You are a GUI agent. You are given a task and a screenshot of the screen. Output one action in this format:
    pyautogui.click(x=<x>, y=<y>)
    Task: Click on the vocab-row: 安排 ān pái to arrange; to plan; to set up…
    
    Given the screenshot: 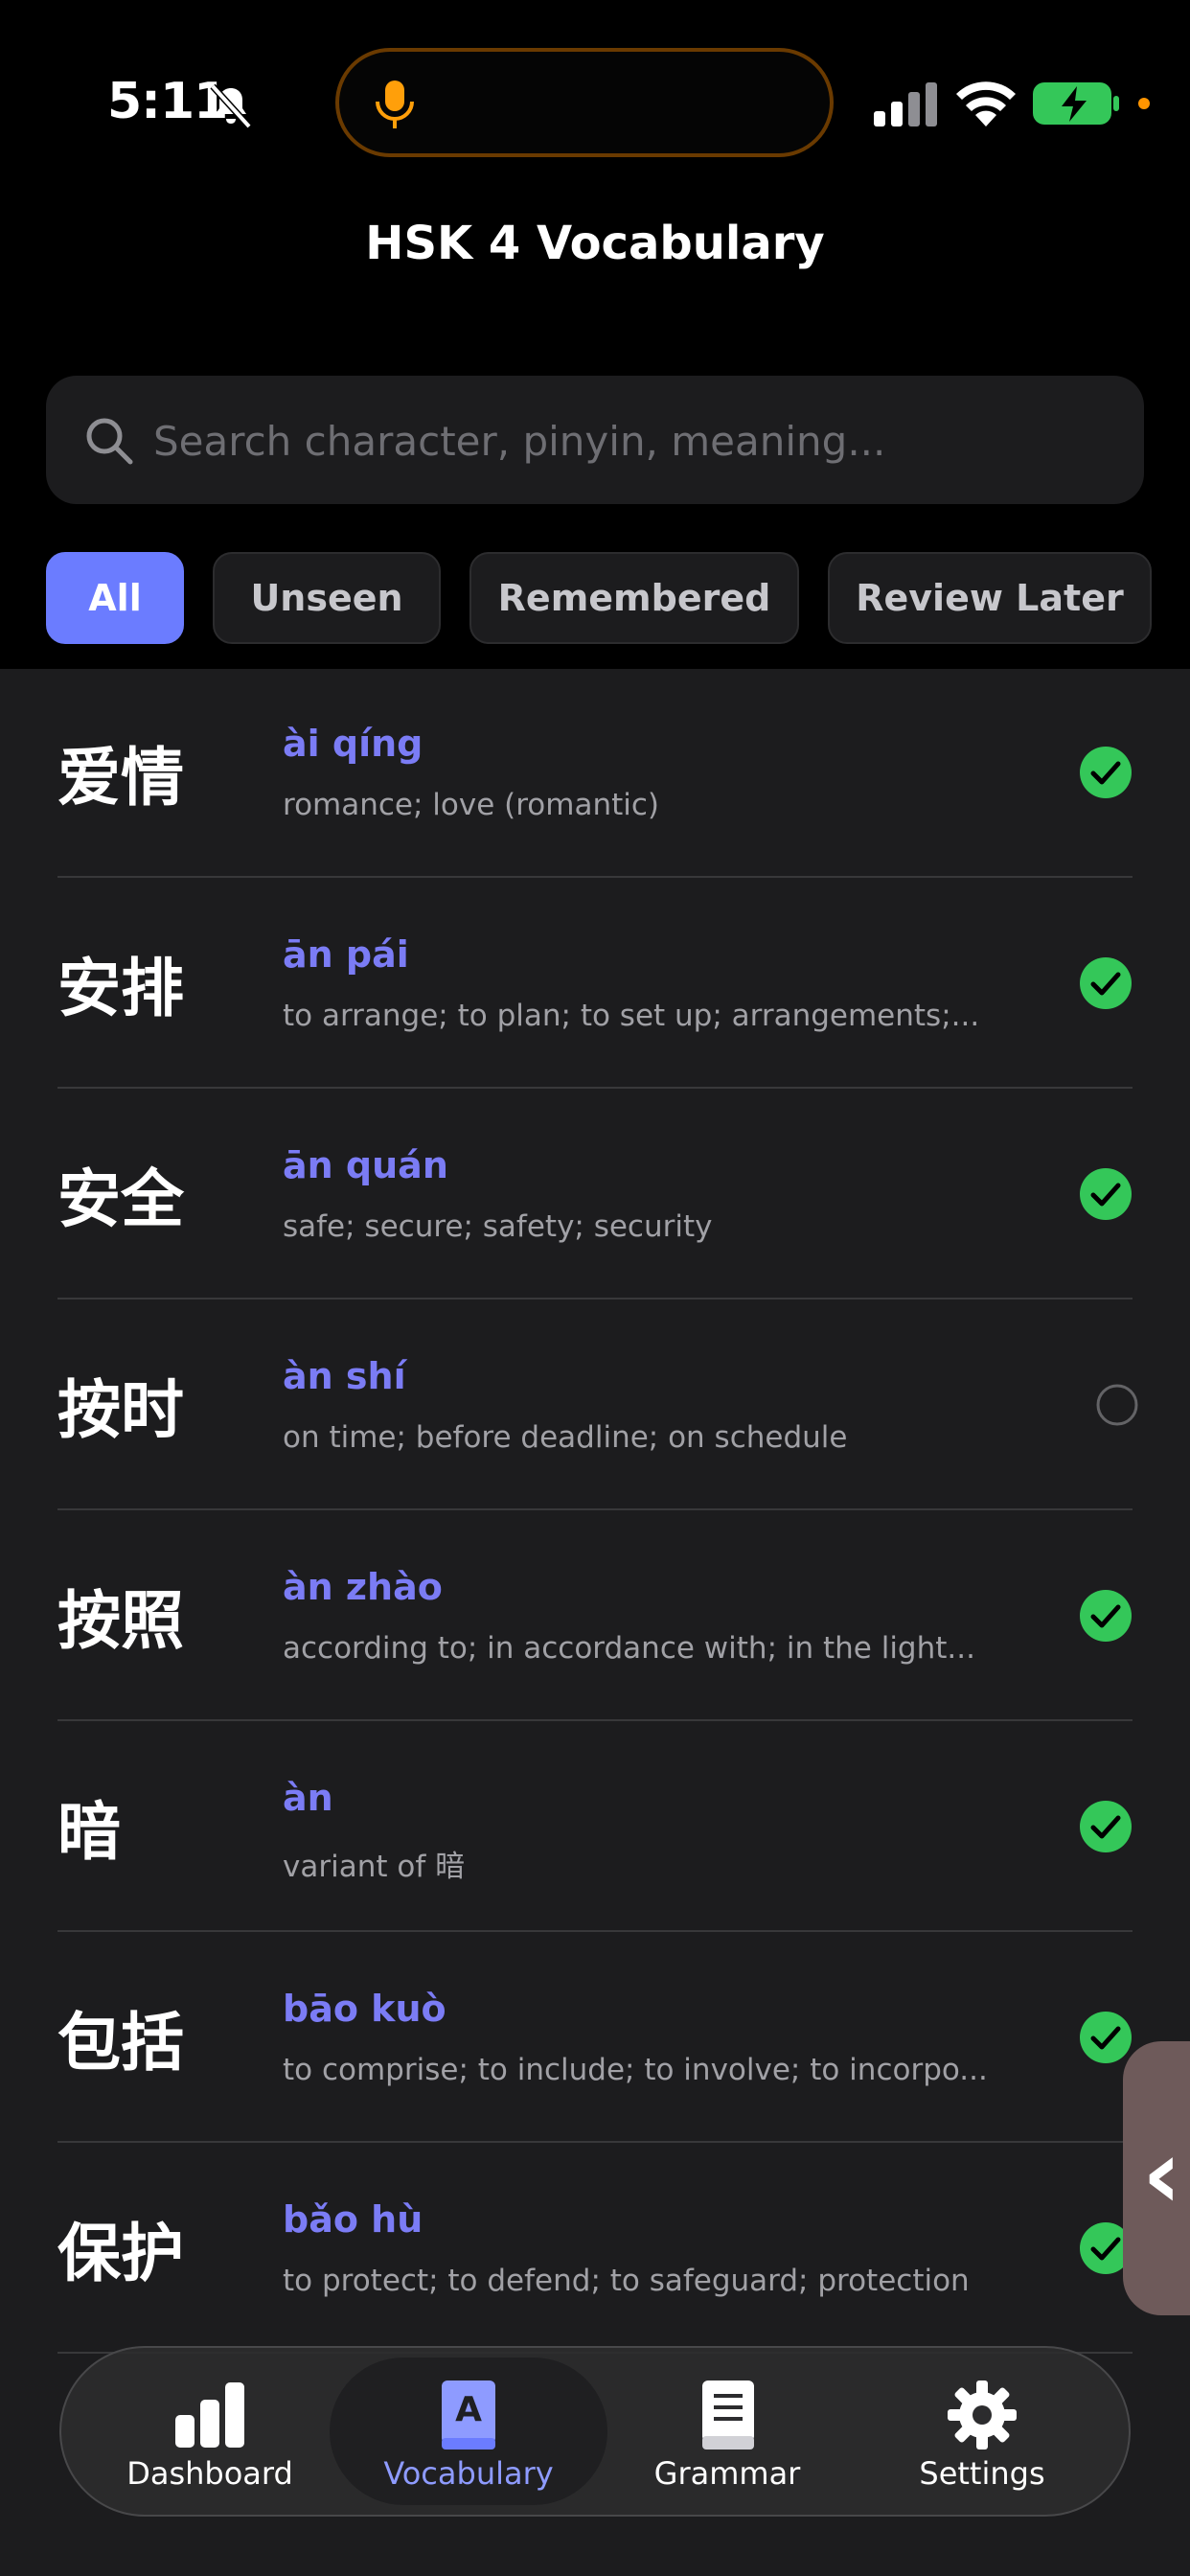 What is the action you would take?
    pyautogui.click(x=595, y=985)
    